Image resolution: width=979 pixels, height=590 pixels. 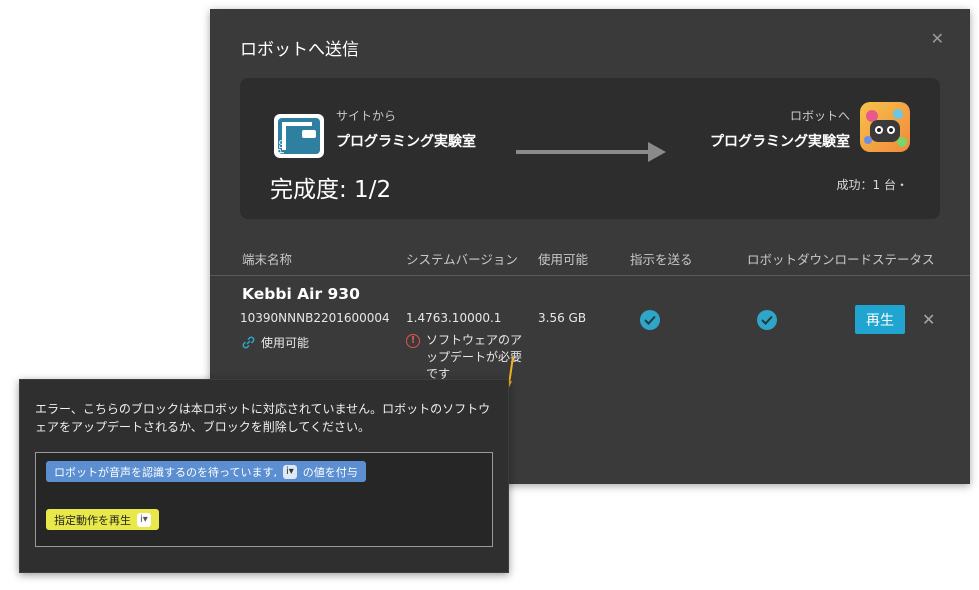 What do you see at coordinates (819, 116) in the screenshot?
I see `destination-label: ロボットへ` at bounding box center [819, 116].